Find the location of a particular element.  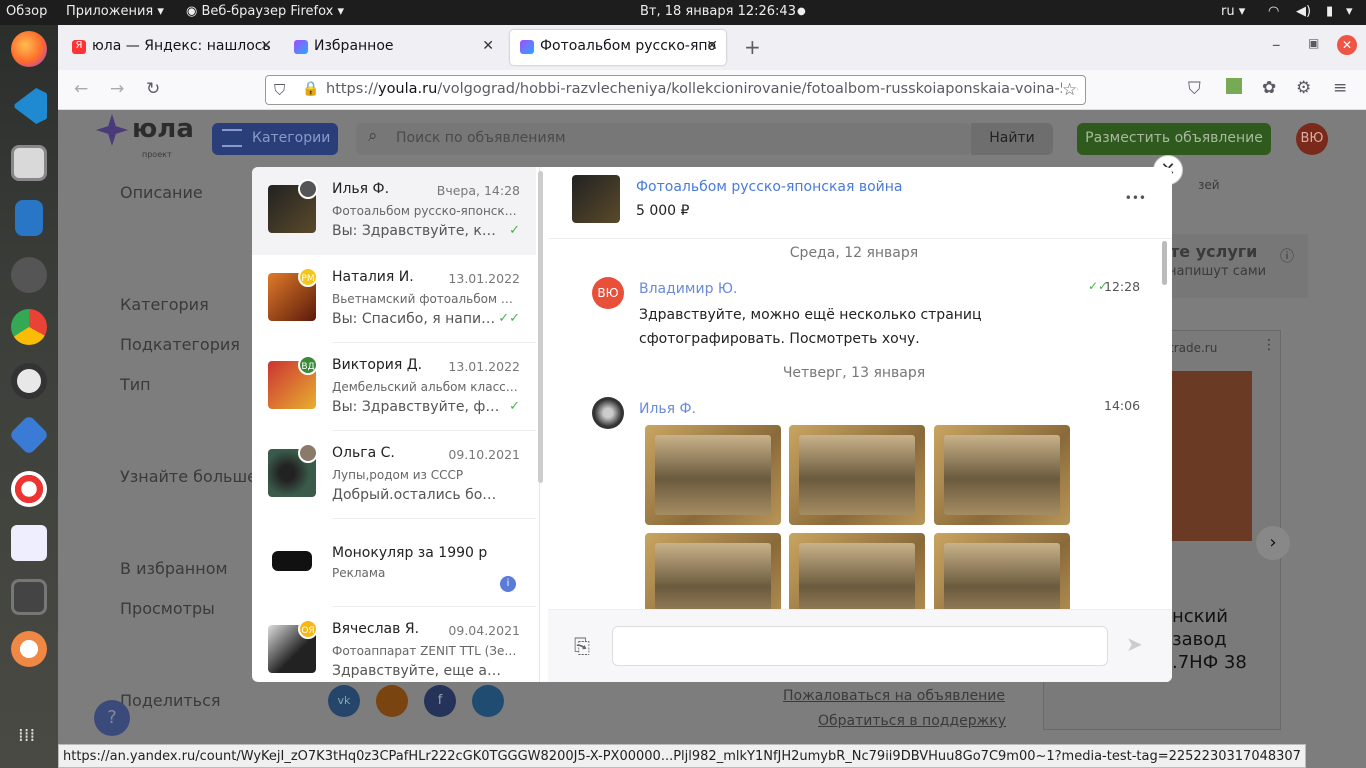

writer-icon is located at coordinates (29, 218).